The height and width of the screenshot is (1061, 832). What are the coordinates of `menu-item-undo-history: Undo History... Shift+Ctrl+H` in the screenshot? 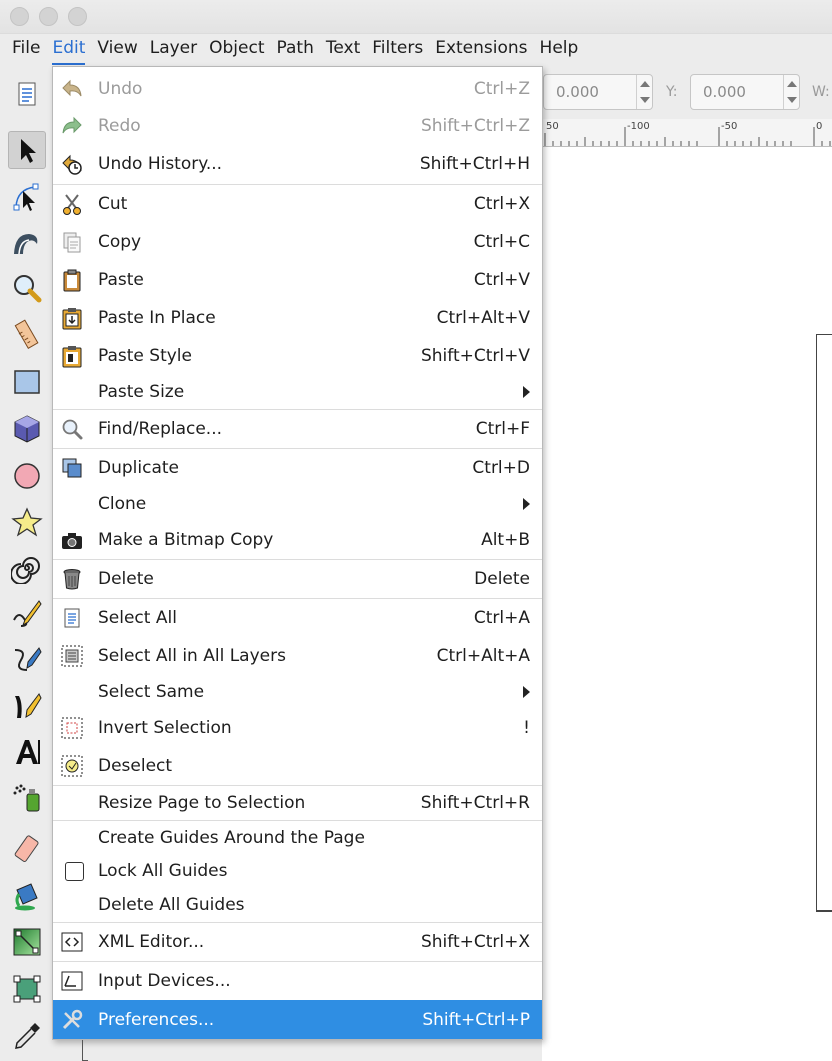 It's located at (297, 163).